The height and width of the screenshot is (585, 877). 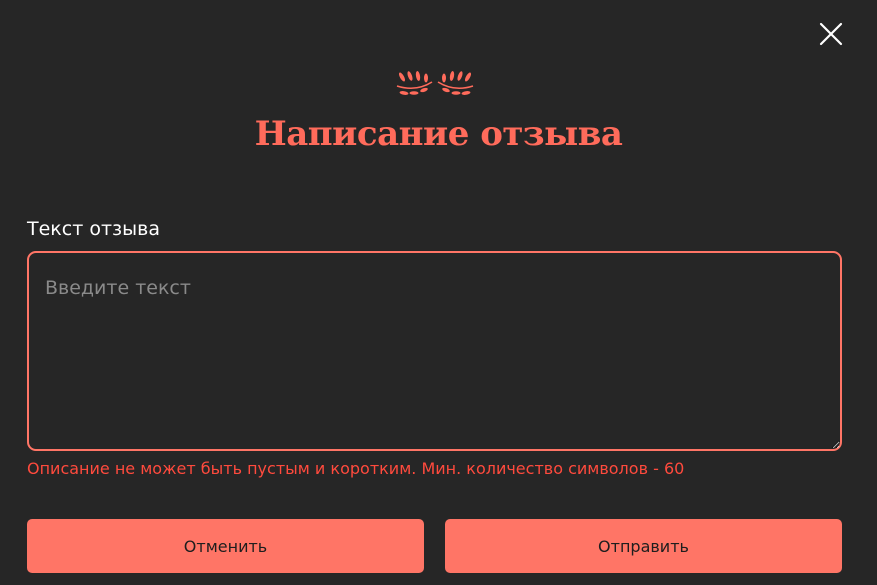 What do you see at coordinates (643, 546) in the screenshot?
I see `submit-button: Отправить` at bounding box center [643, 546].